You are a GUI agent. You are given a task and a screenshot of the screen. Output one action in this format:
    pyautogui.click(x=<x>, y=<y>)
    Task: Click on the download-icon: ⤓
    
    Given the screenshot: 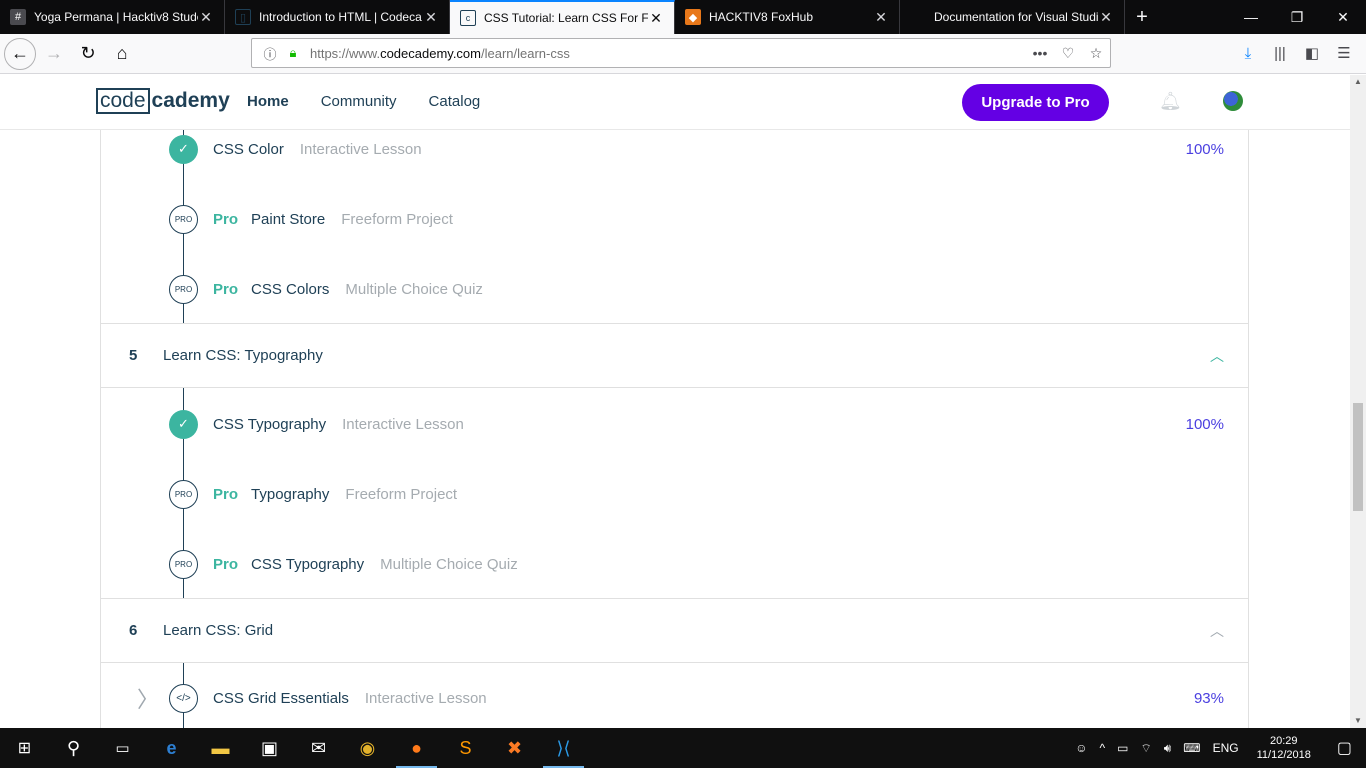 What is the action you would take?
    pyautogui.click(x=1248, y=53)
    